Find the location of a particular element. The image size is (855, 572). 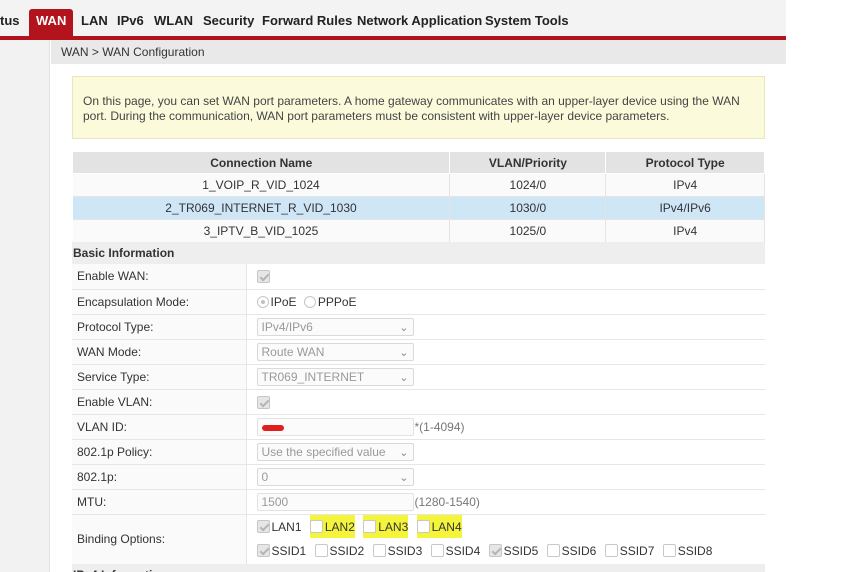

lan2-label: LAN2 is located at coordinates (339, 526).